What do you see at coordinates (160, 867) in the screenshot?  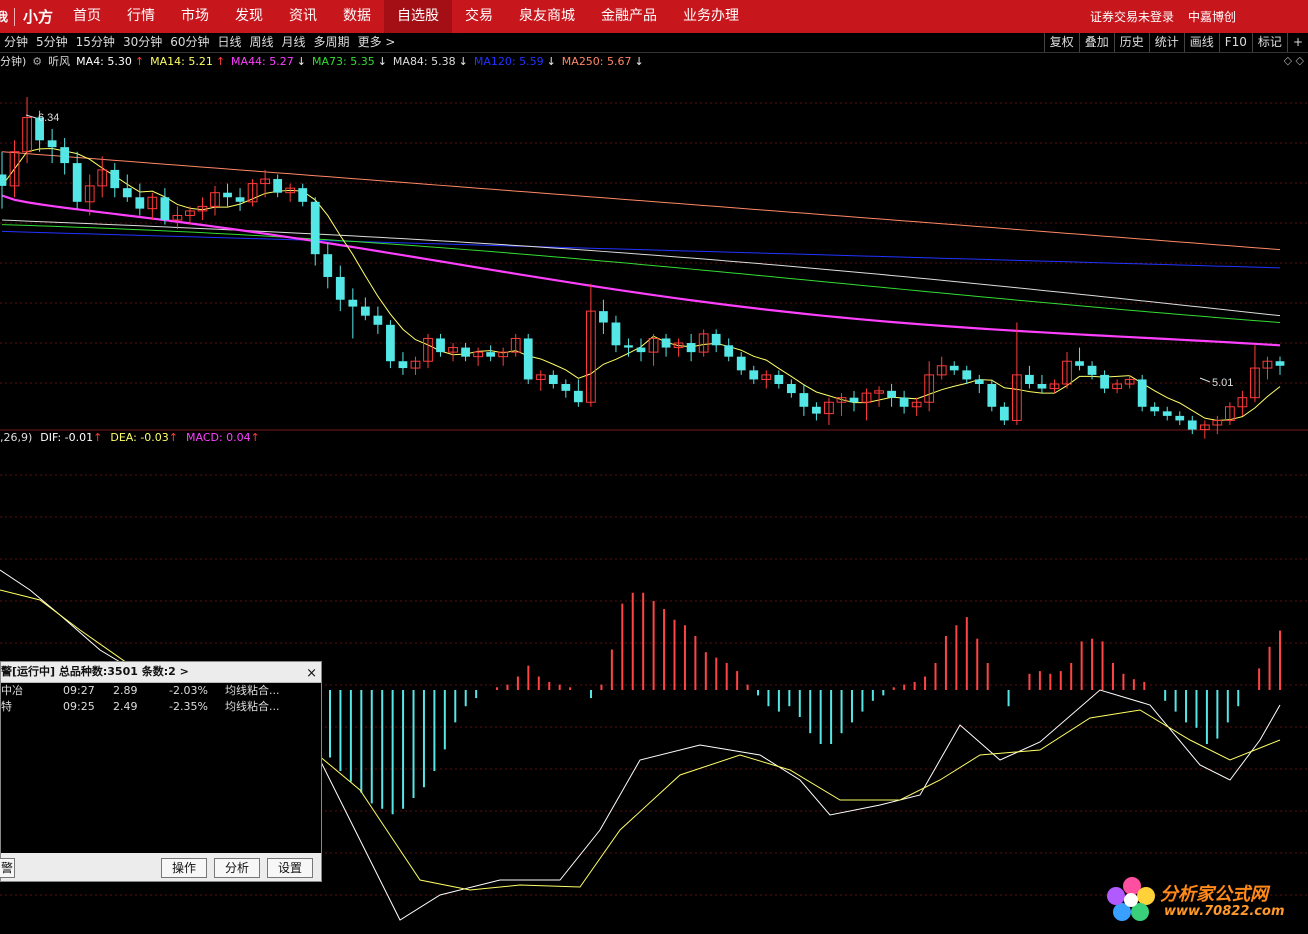 I see `alert-panel-footer: 警 操作 分析 设置` at bounding box center [160, 867].